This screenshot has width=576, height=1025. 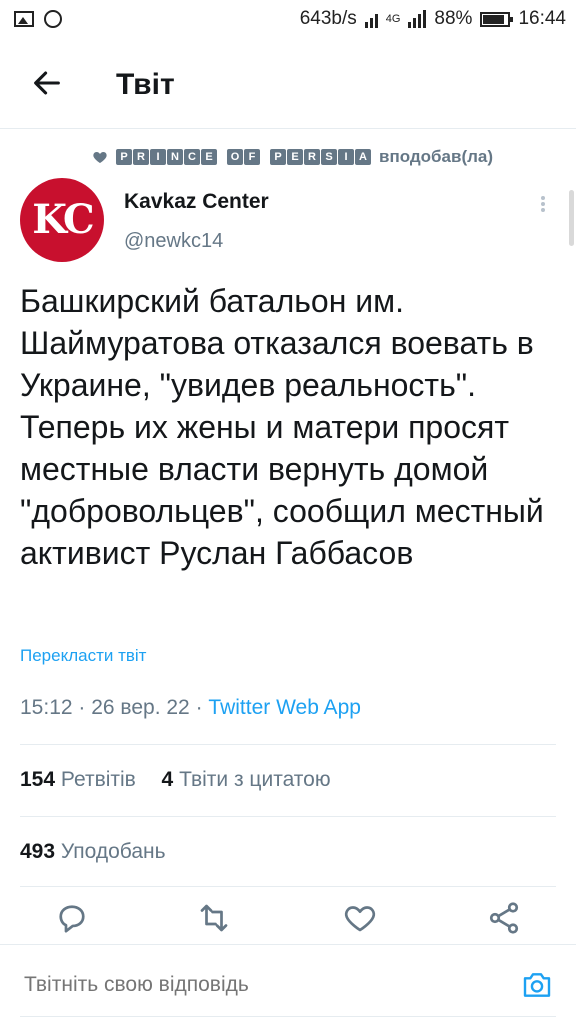 What do you see at coordinates (113, 851) in the screenshot?
I see `likes-label: Уподобань` at bounding box center [113, 851].